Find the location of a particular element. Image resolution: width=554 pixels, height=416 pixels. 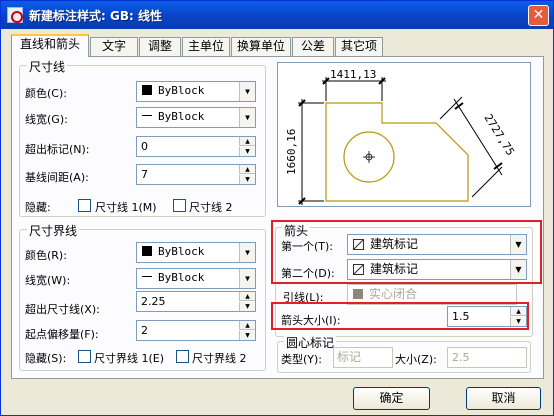

ext-line-title: 尺寸界线 is located at coordinates (53, 230).